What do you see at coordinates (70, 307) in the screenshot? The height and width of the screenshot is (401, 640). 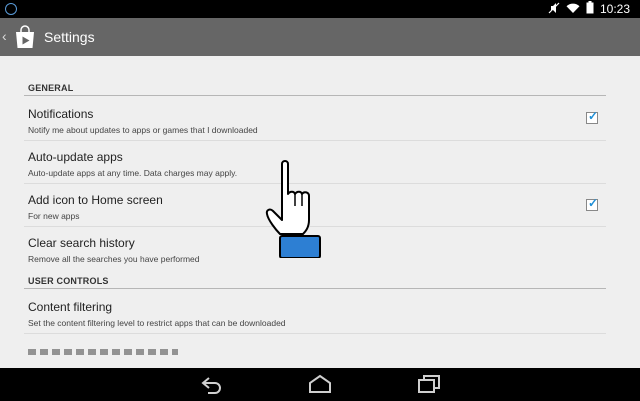 I see `setting-title: Content filtering` at bounding box center [70, 307].